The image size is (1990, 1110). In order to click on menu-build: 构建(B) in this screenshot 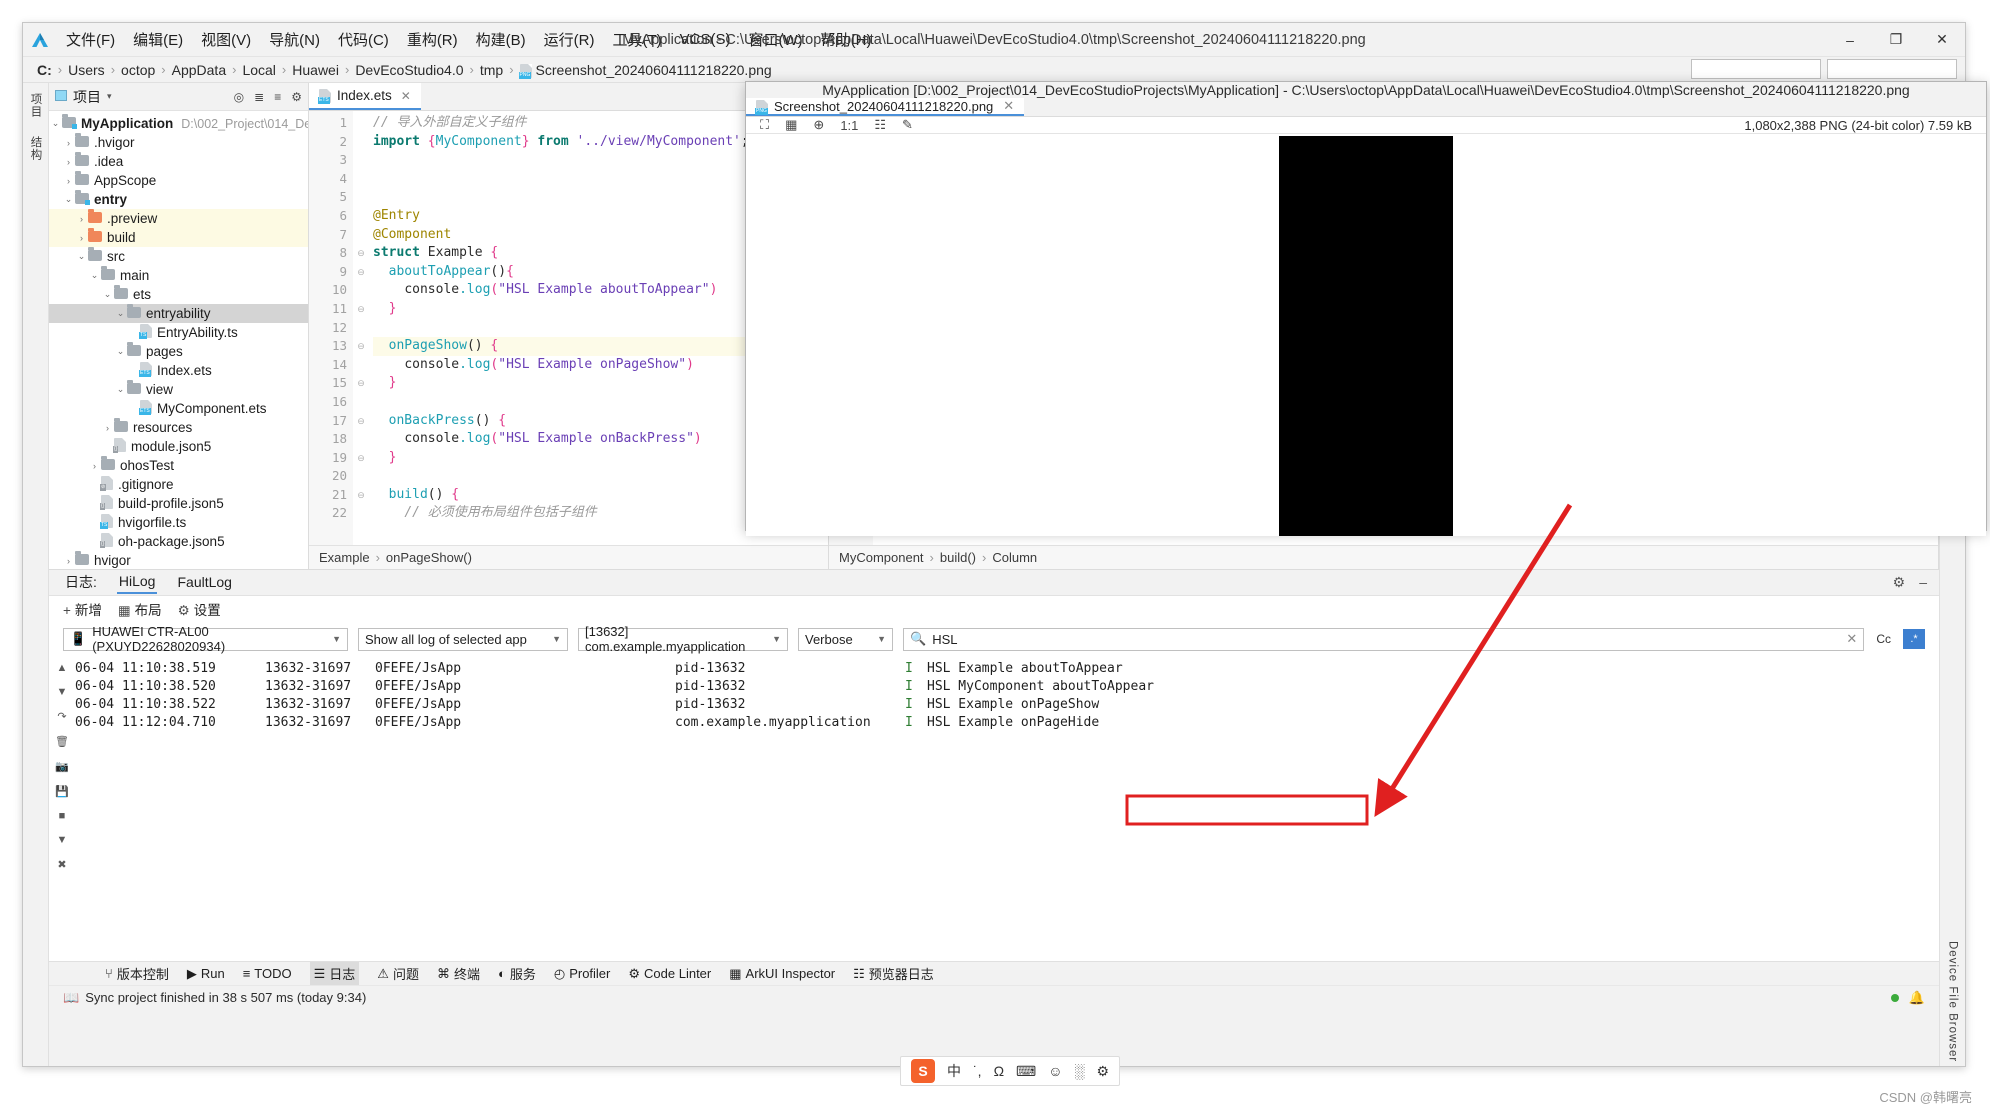, I will do `click(501, 39)`.